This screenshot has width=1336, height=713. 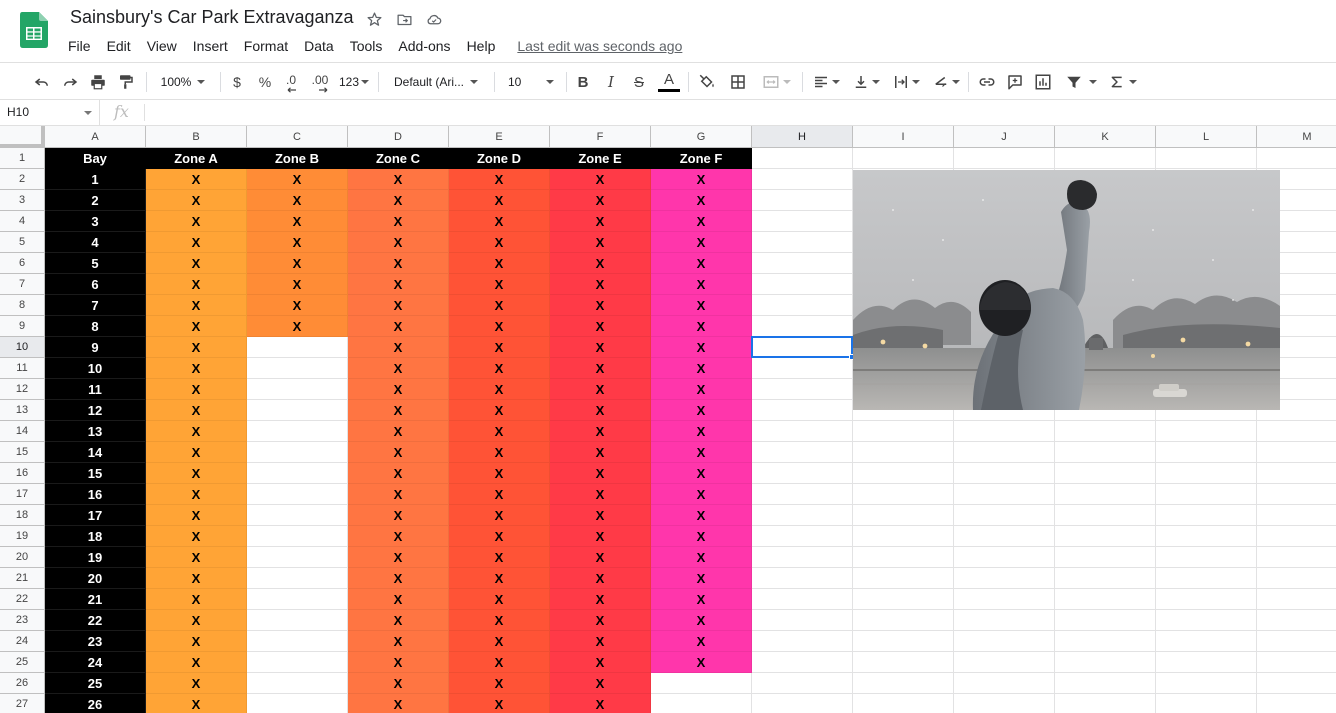 I want to click on cell-a1: Bay, so click(x=95, y=158).